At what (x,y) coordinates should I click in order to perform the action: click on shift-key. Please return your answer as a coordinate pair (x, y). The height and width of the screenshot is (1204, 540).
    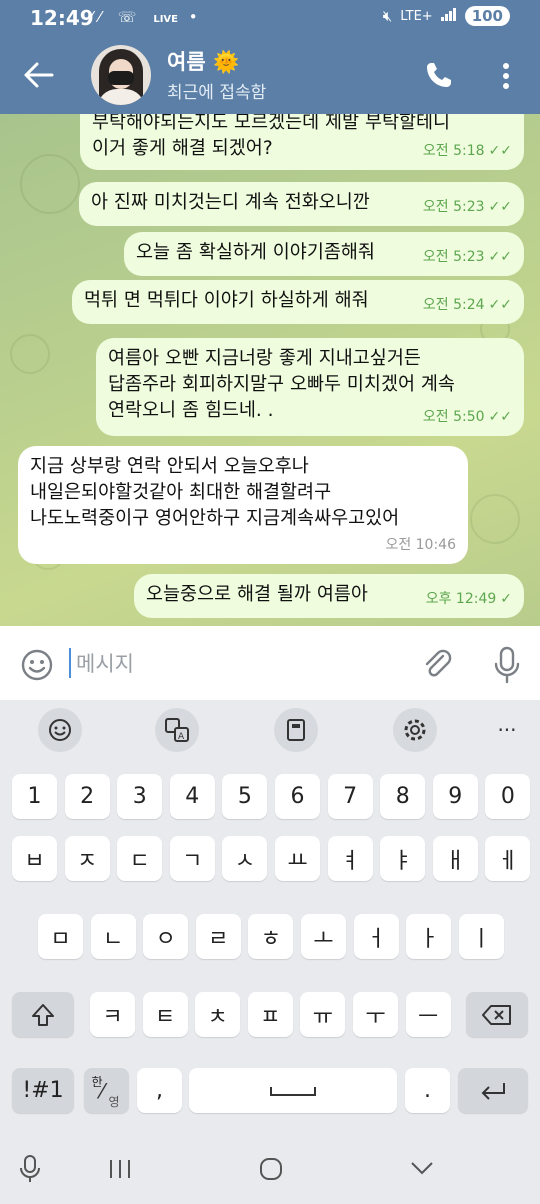
    Looking at the image, I should click on (43, 1014).